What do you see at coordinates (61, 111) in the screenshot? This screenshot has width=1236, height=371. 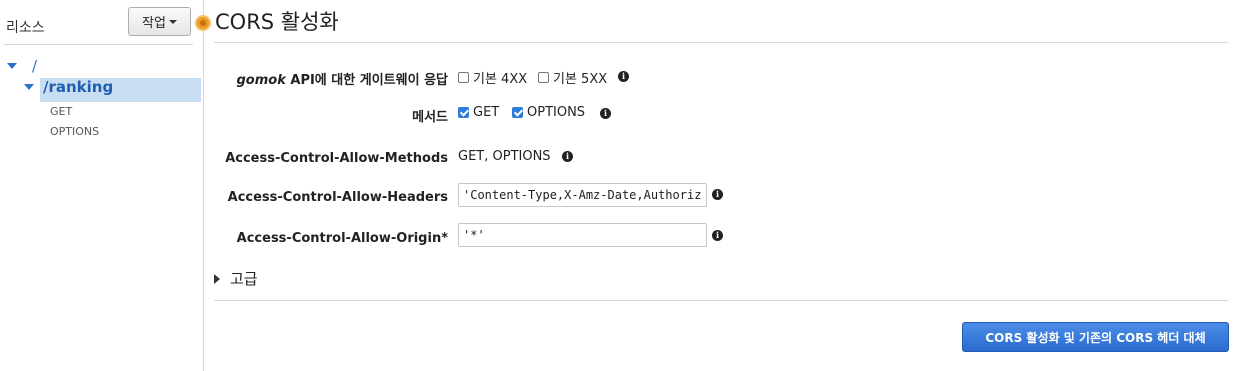 I see `tree-method-get: GET` at bounding box center [61, 111].